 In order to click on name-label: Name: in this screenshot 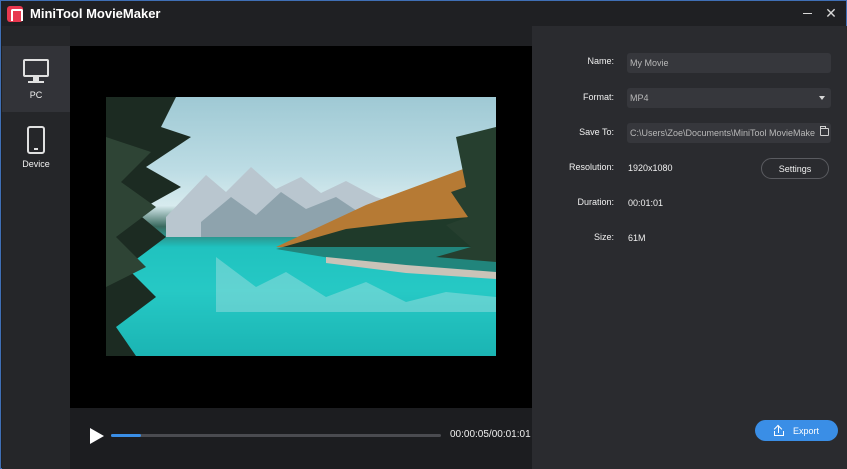, I will do `click(600, 61)`.